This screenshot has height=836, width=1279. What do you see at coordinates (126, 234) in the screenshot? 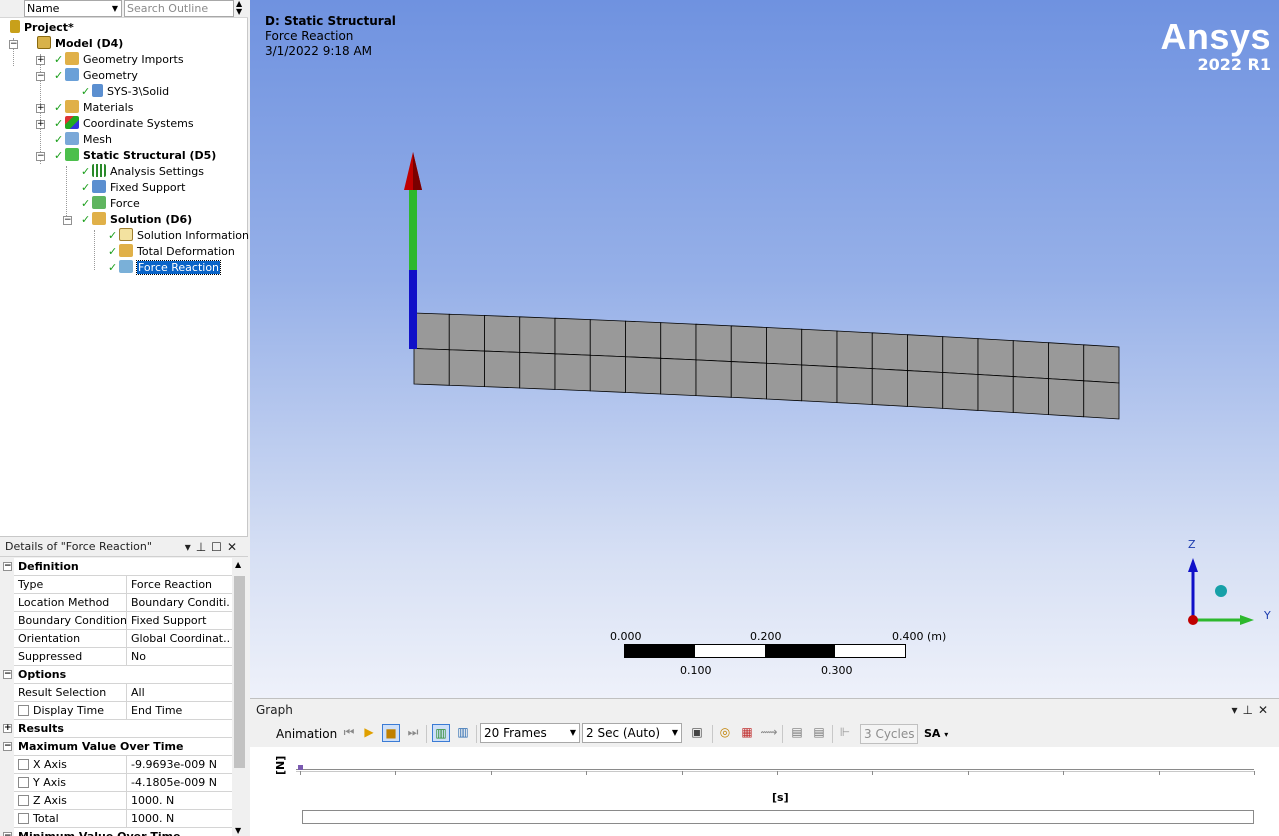
I see `solution-information-icon` at bounding box center [126, 234].